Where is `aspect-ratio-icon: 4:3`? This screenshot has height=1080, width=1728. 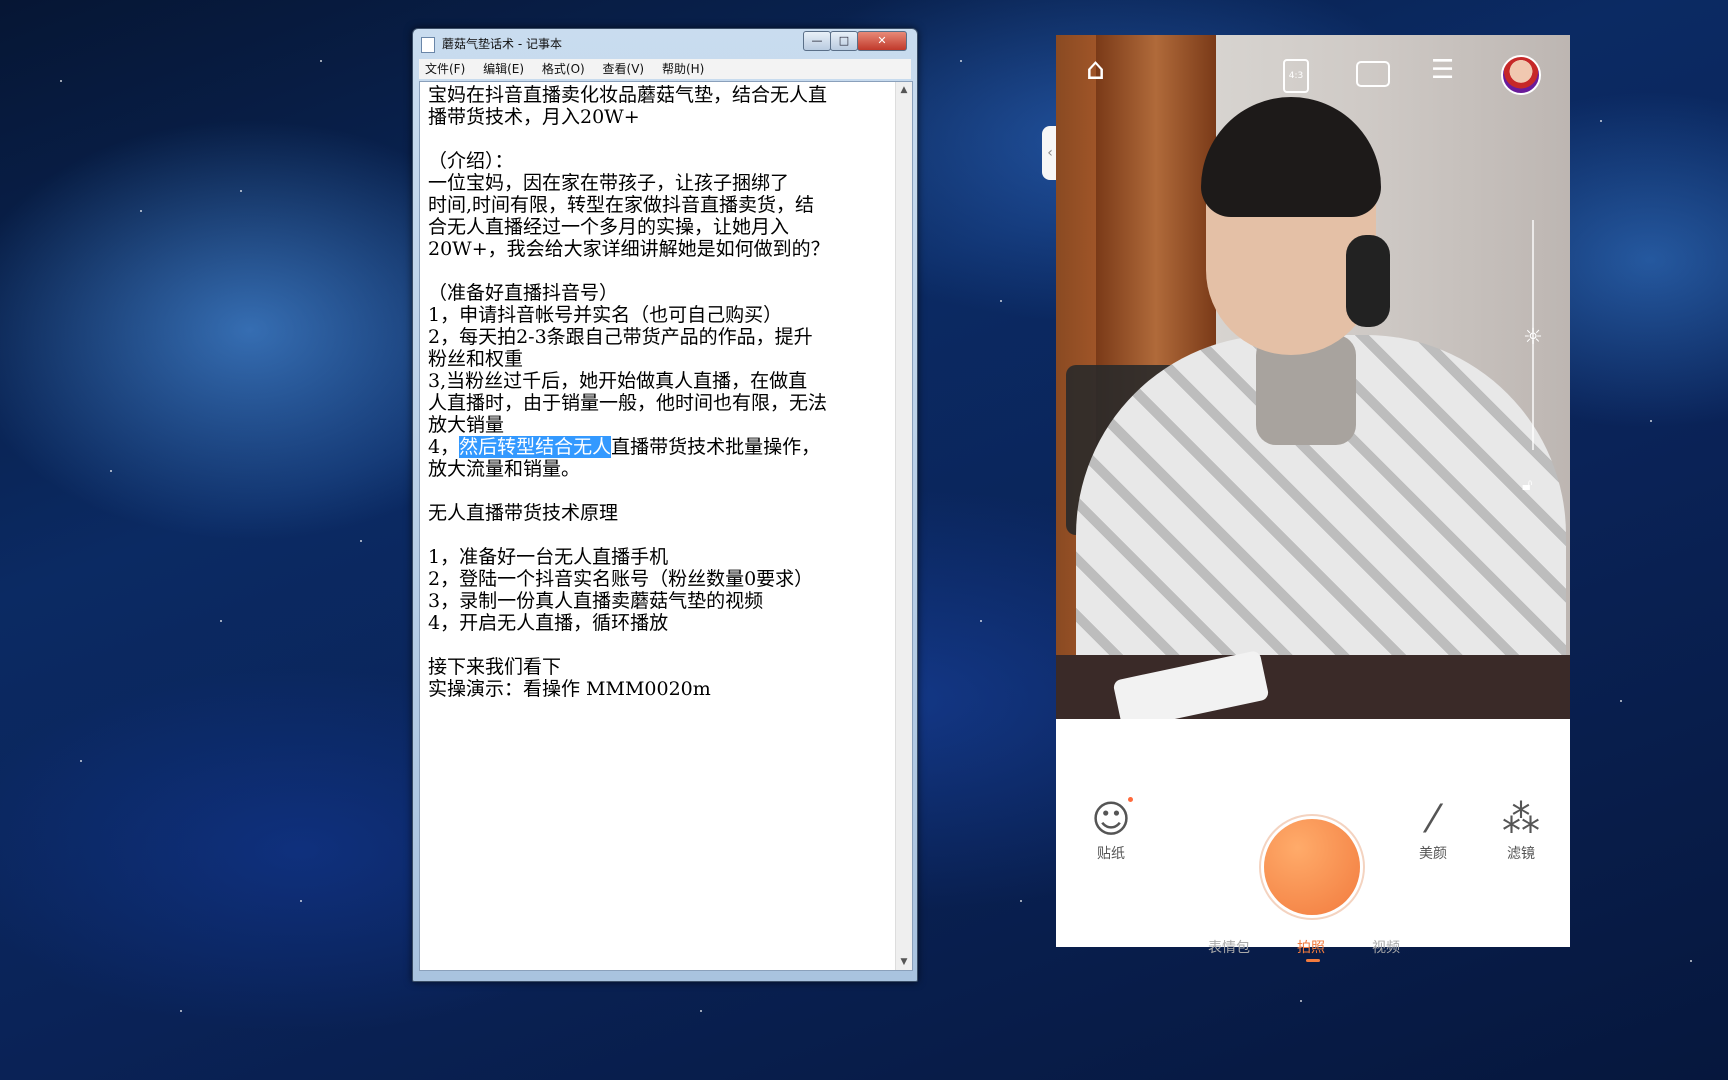
aspect-ratio-icon: 4:3 is located at coordinates (1296, 76).